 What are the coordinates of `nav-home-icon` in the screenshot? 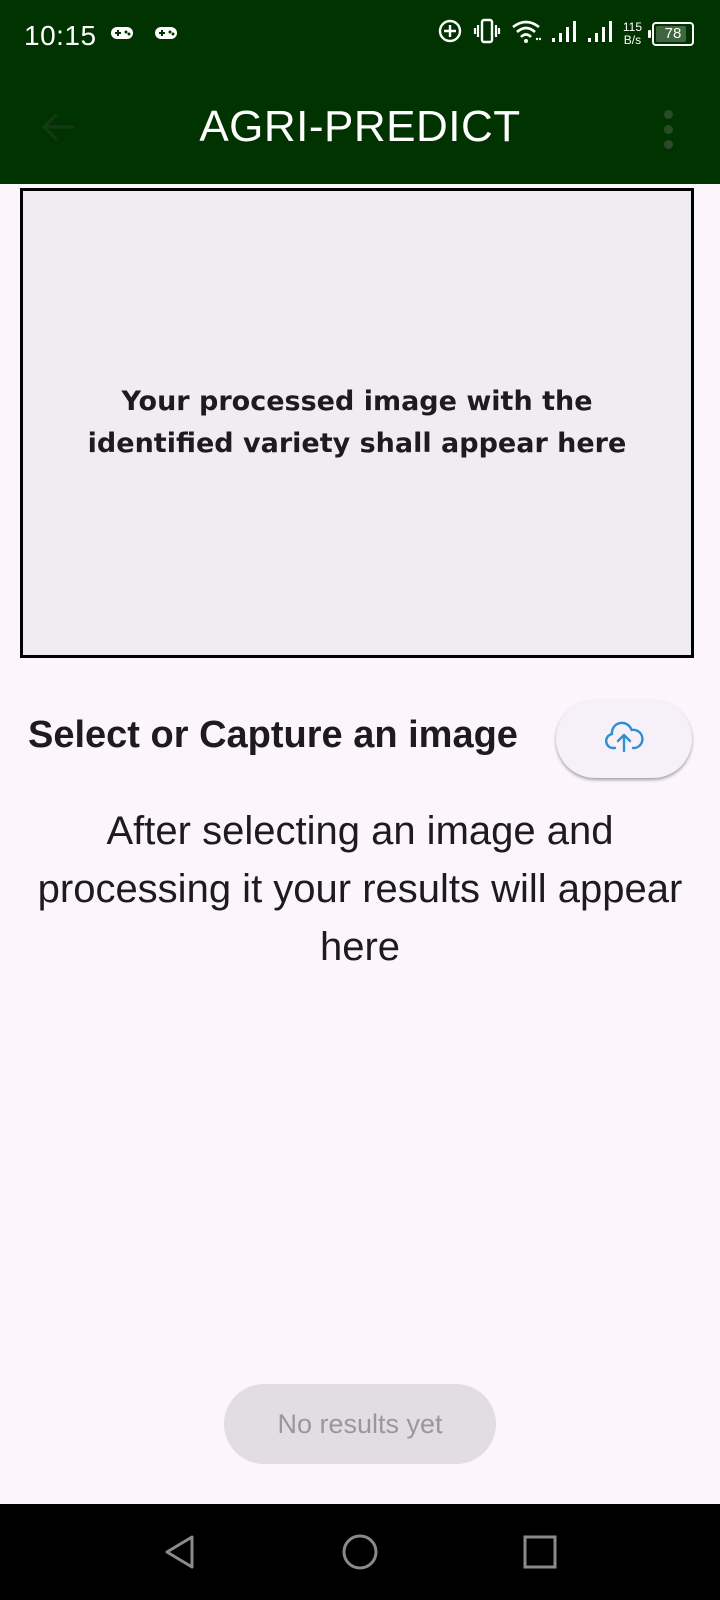 It's located at (360, 1554).